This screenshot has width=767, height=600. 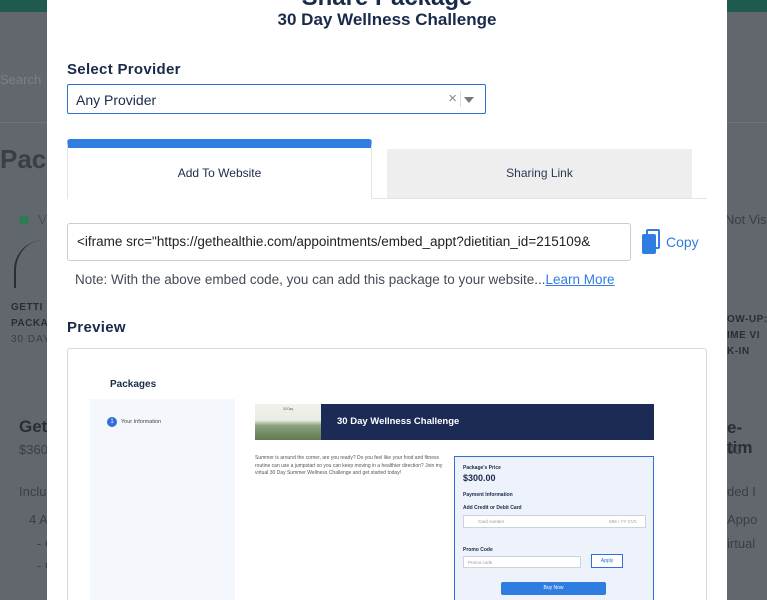 What do you see at coordinates (522, 562) in the screenshot?
I see `promo-code-field: Promo code` at bounding box center [522, 562].